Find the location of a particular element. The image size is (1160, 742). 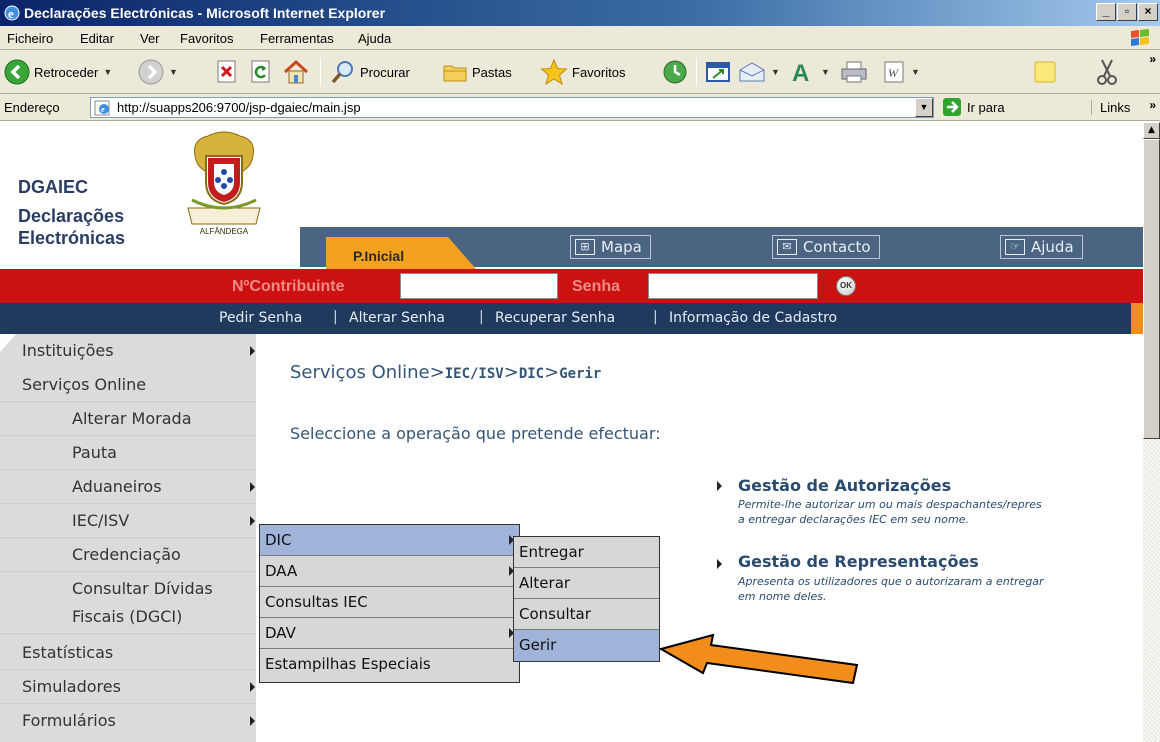

nav-mapa: ⊞ Mapa is located at coordinates (610, 247).